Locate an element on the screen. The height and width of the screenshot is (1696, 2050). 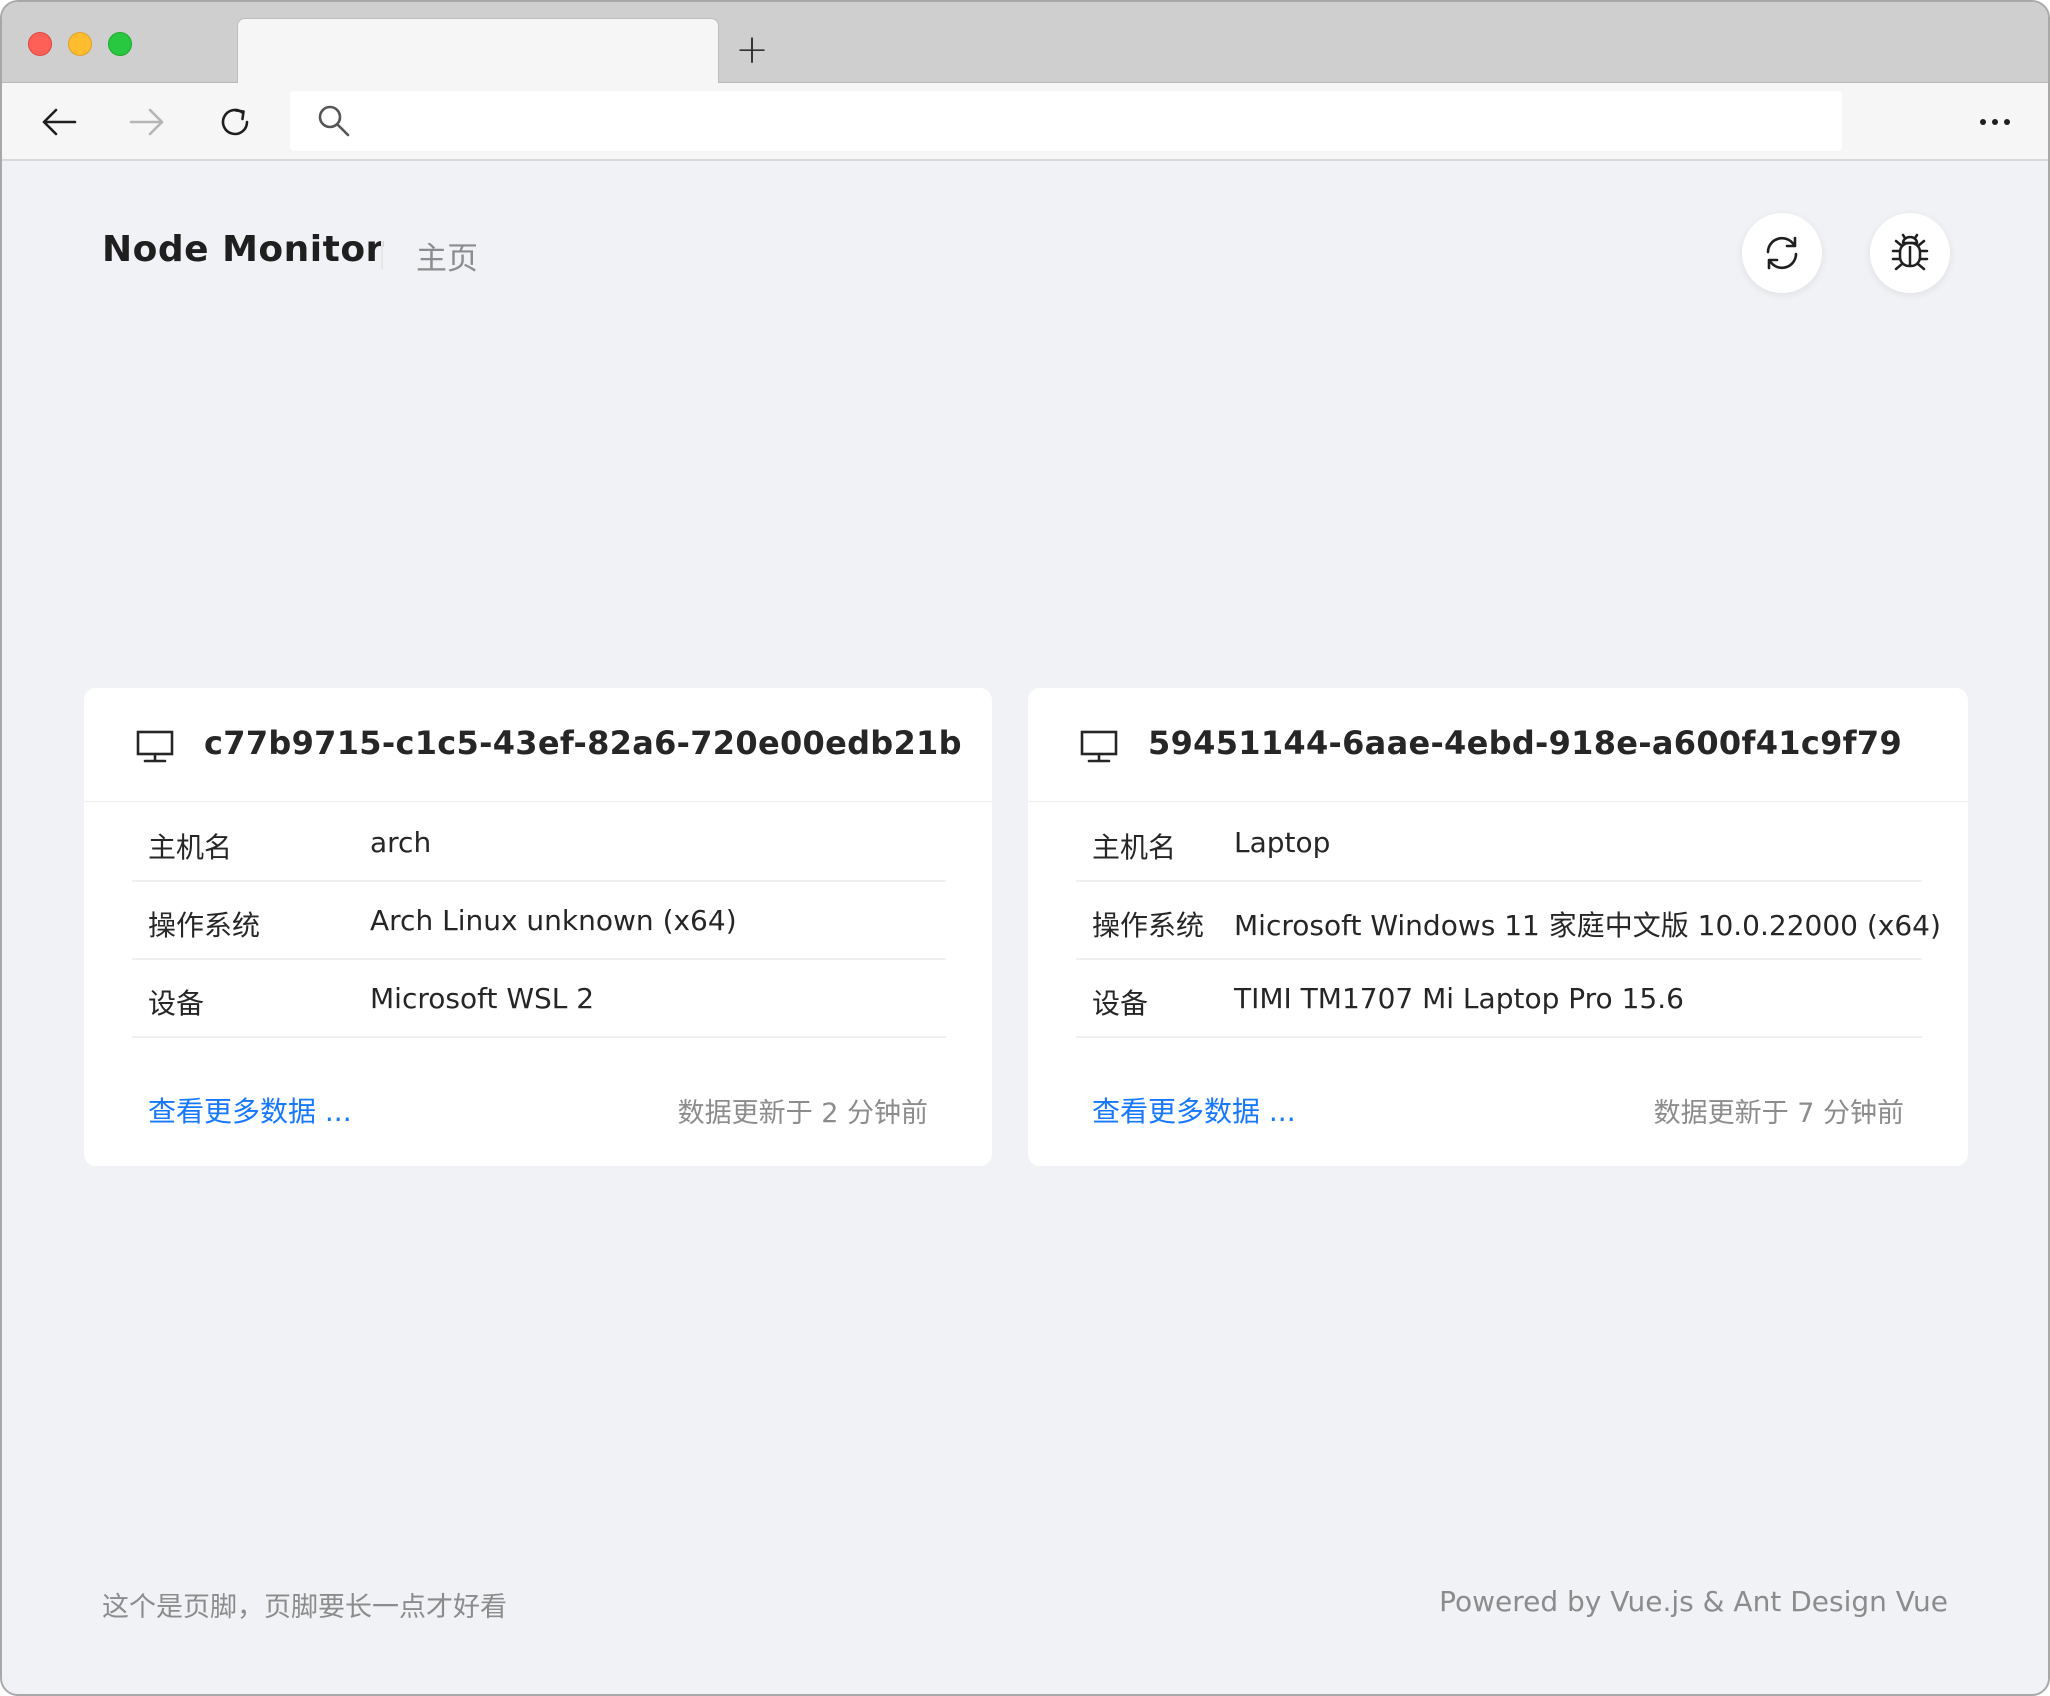
table-row: 主机名 arch is located at coordinates (539, 843).